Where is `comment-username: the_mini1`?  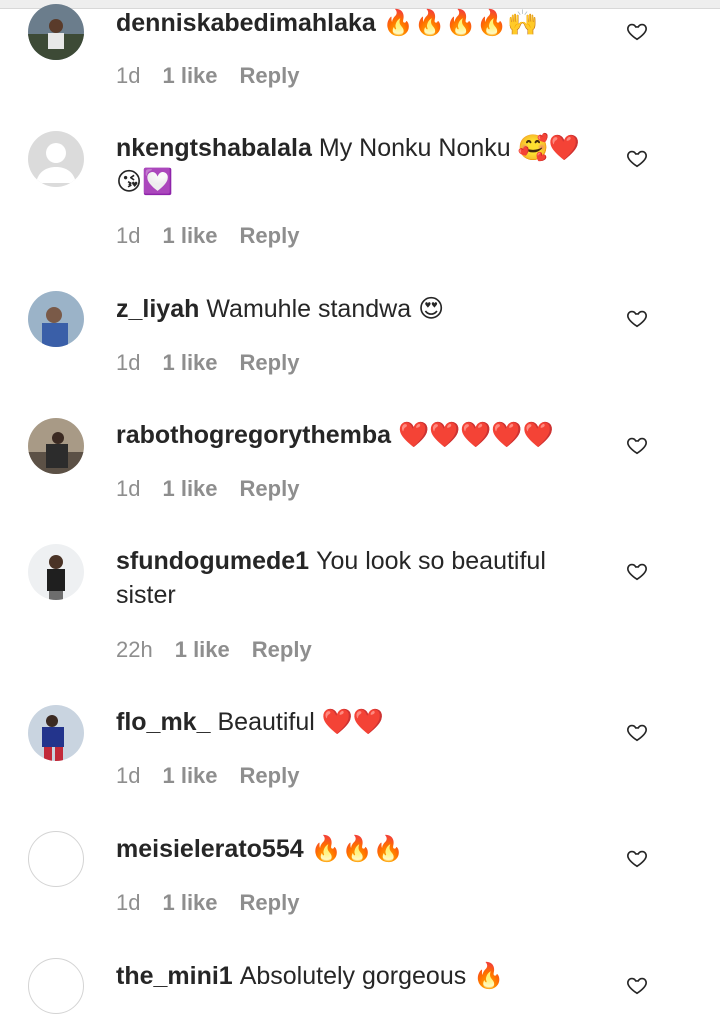 comment-username: the_mini1 is located at coordinates (174, 976).